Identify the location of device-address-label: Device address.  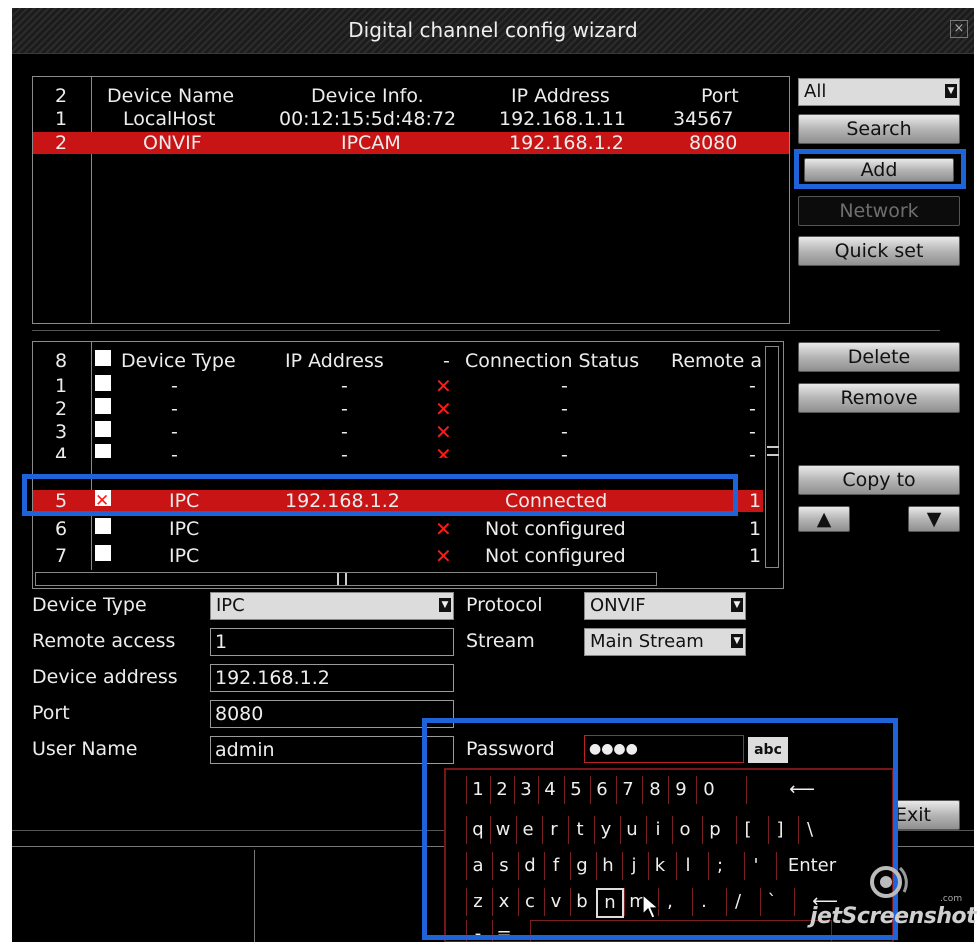
(105, 677).